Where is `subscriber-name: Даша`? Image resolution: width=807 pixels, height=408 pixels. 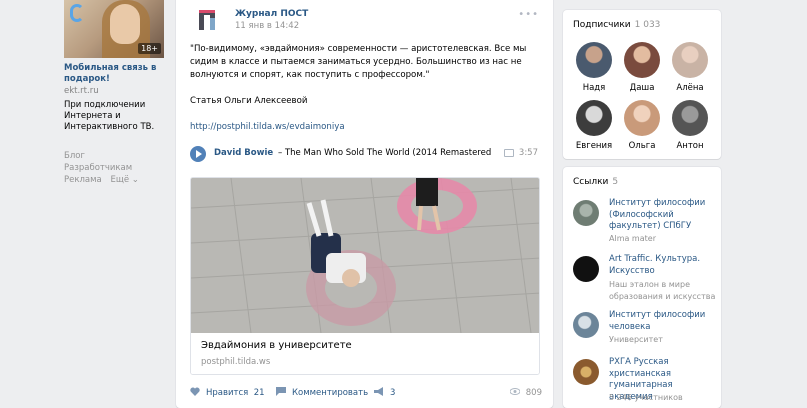 subscriber-name: Даша is located at coordinates (642, 88).